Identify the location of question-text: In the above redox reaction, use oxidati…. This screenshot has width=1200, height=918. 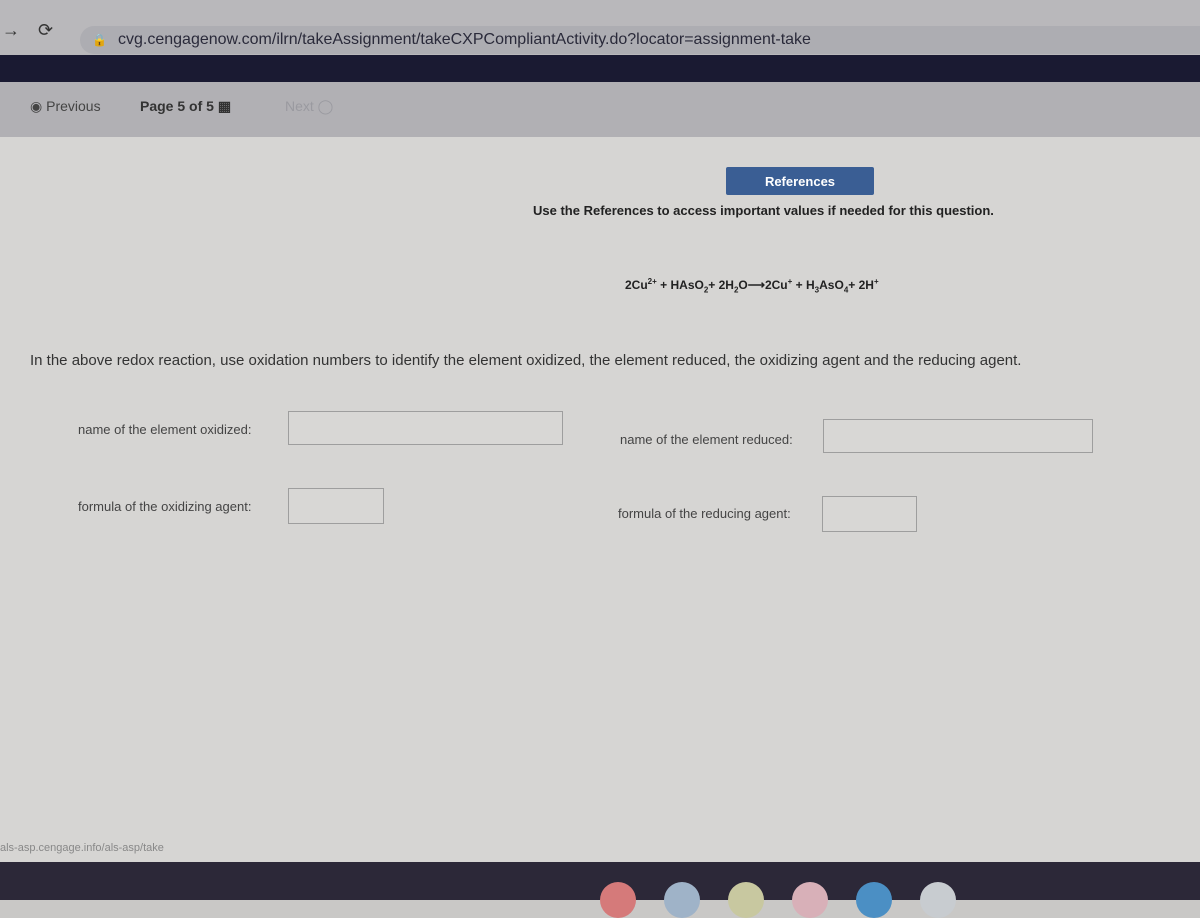
(526, 360).